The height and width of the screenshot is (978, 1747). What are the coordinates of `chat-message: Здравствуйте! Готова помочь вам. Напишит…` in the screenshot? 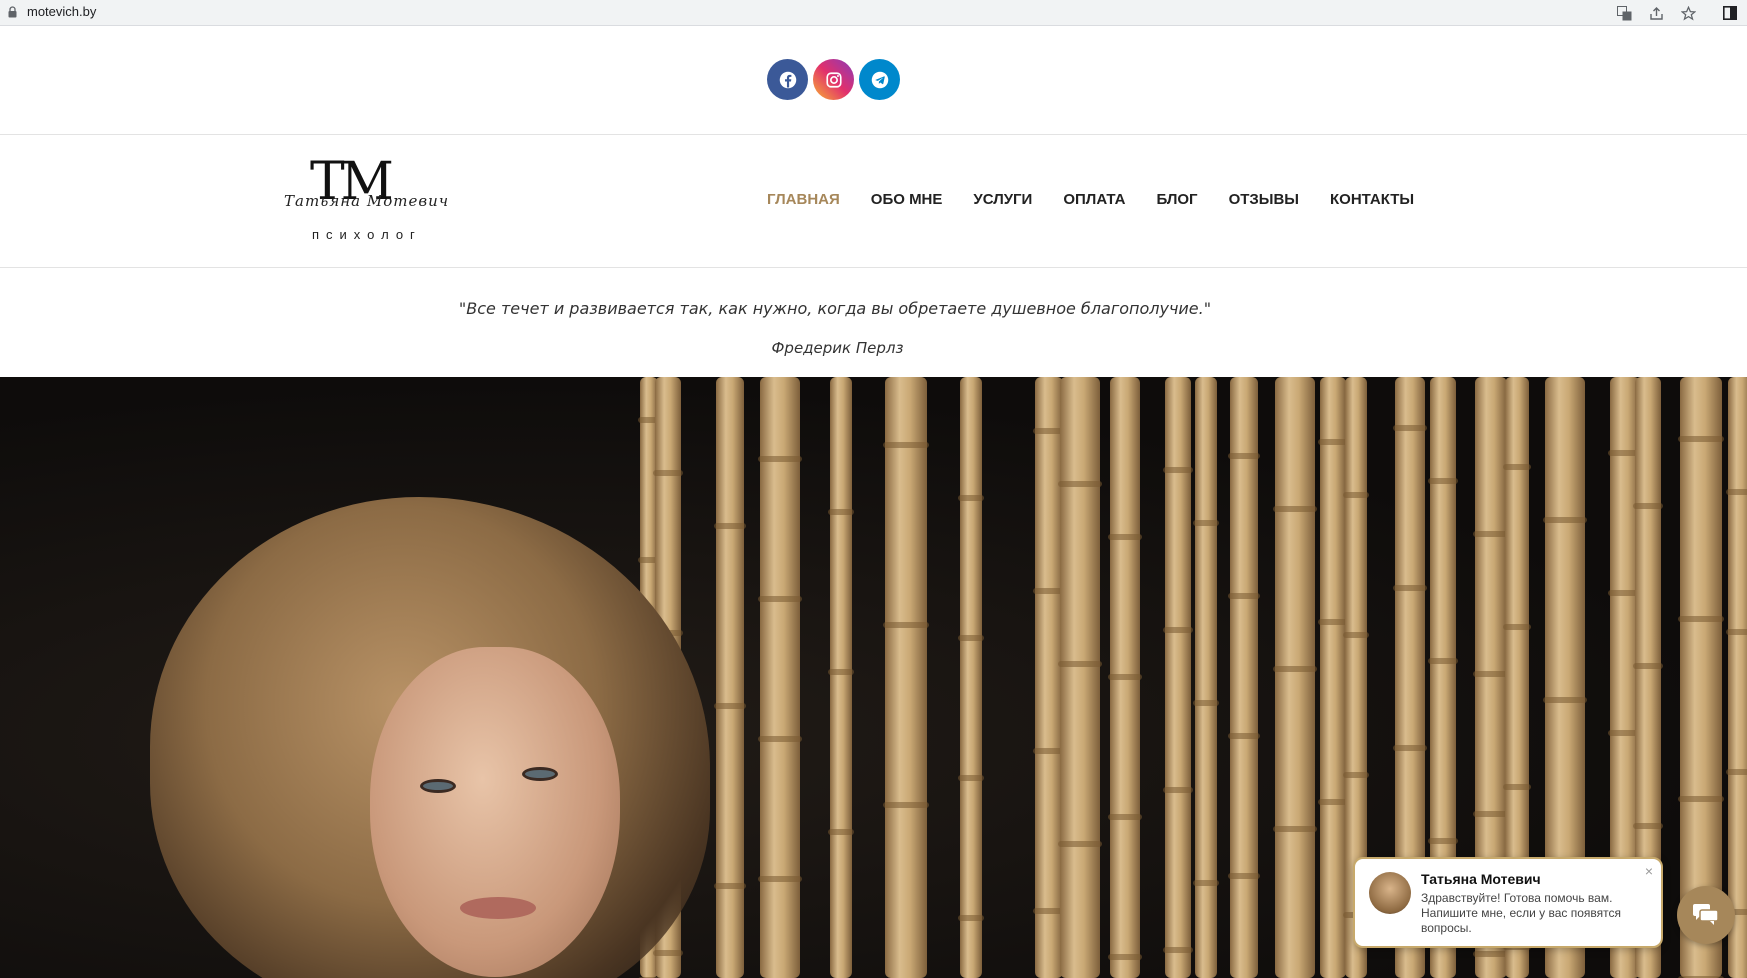 It's located at (1521, 913).